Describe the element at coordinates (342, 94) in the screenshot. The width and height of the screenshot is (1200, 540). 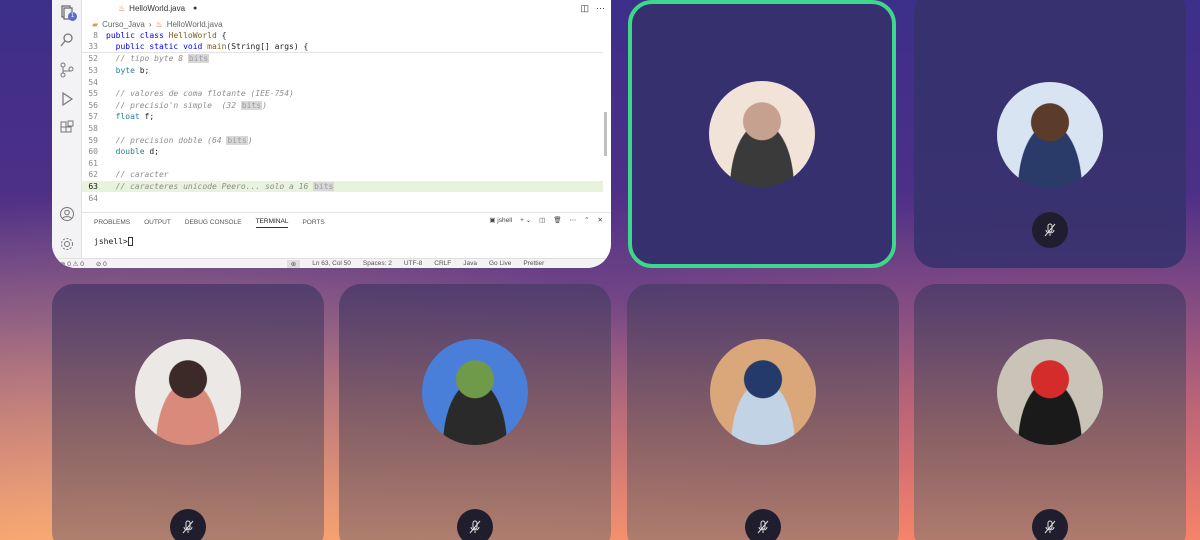
I see `code-line: 55 // valores de coma flotante (IEE-754)` at that location.